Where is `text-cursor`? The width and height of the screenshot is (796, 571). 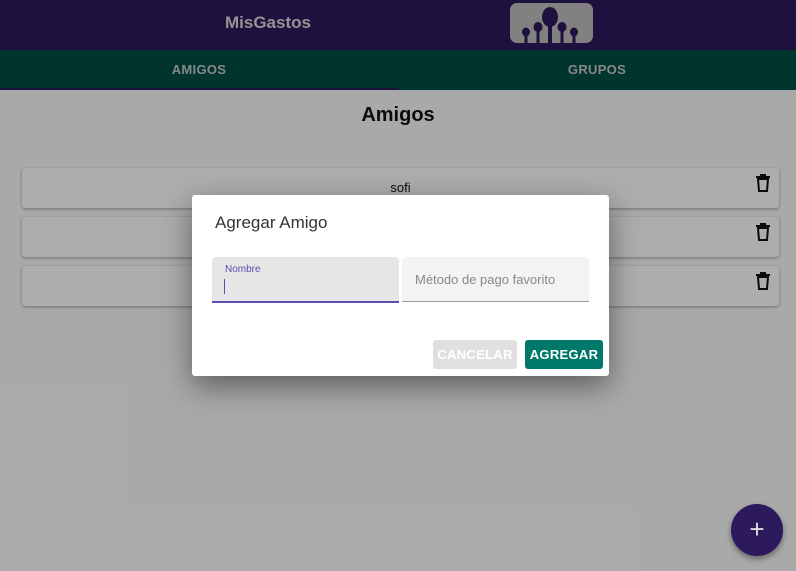 text-cursor is located at coordinates (224, 286).